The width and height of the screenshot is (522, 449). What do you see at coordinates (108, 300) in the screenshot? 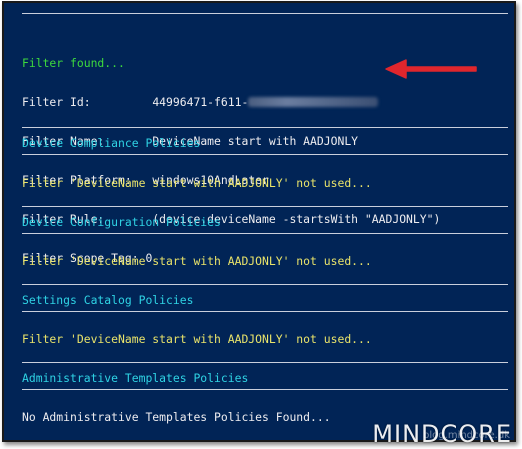
I see `section-title-settings-catalog: Settings Catalog Policies` at bounding box center [108, 300].